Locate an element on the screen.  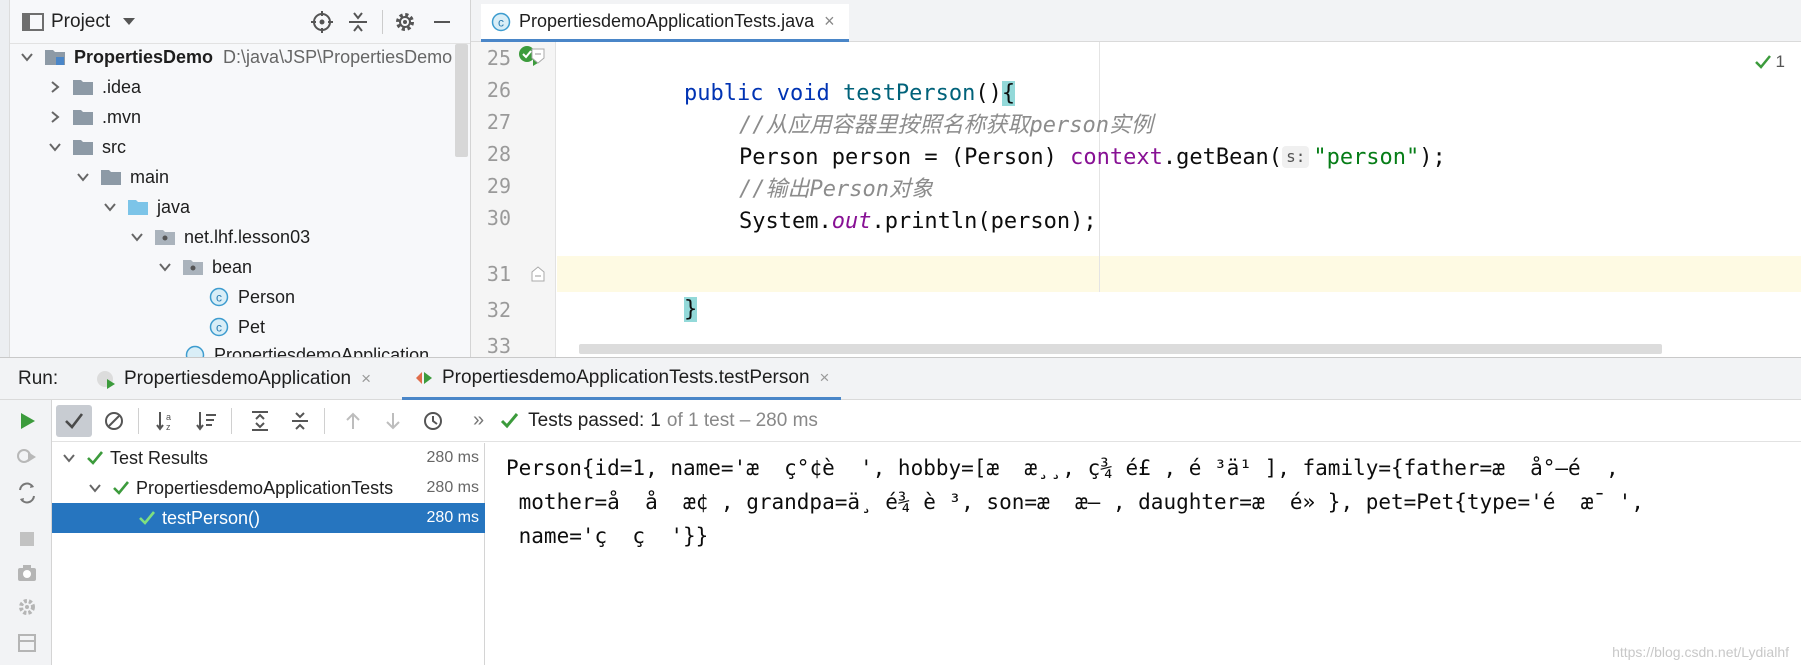
tree-item-bean: bean is located at coordinates (131, 267).